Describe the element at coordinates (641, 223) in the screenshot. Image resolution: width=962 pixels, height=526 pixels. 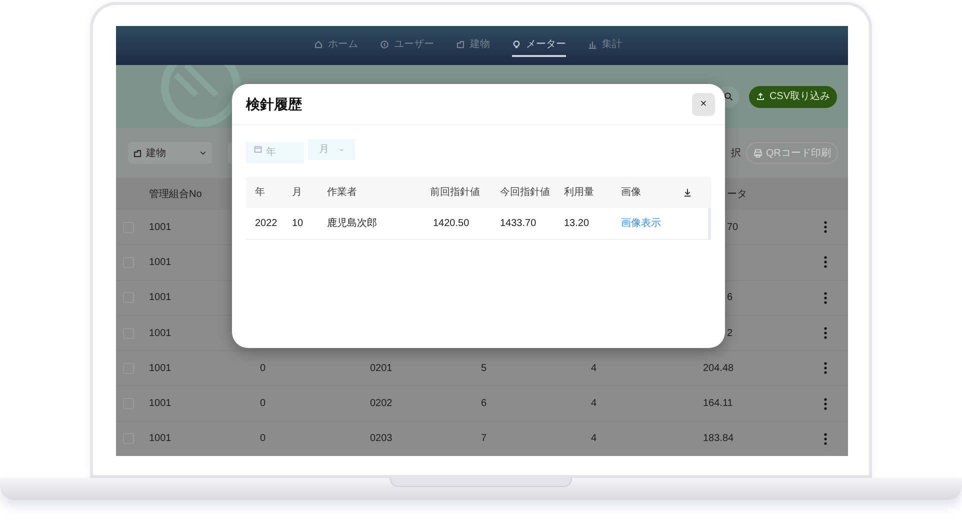
I see `image-link: 画像表示` at that location.